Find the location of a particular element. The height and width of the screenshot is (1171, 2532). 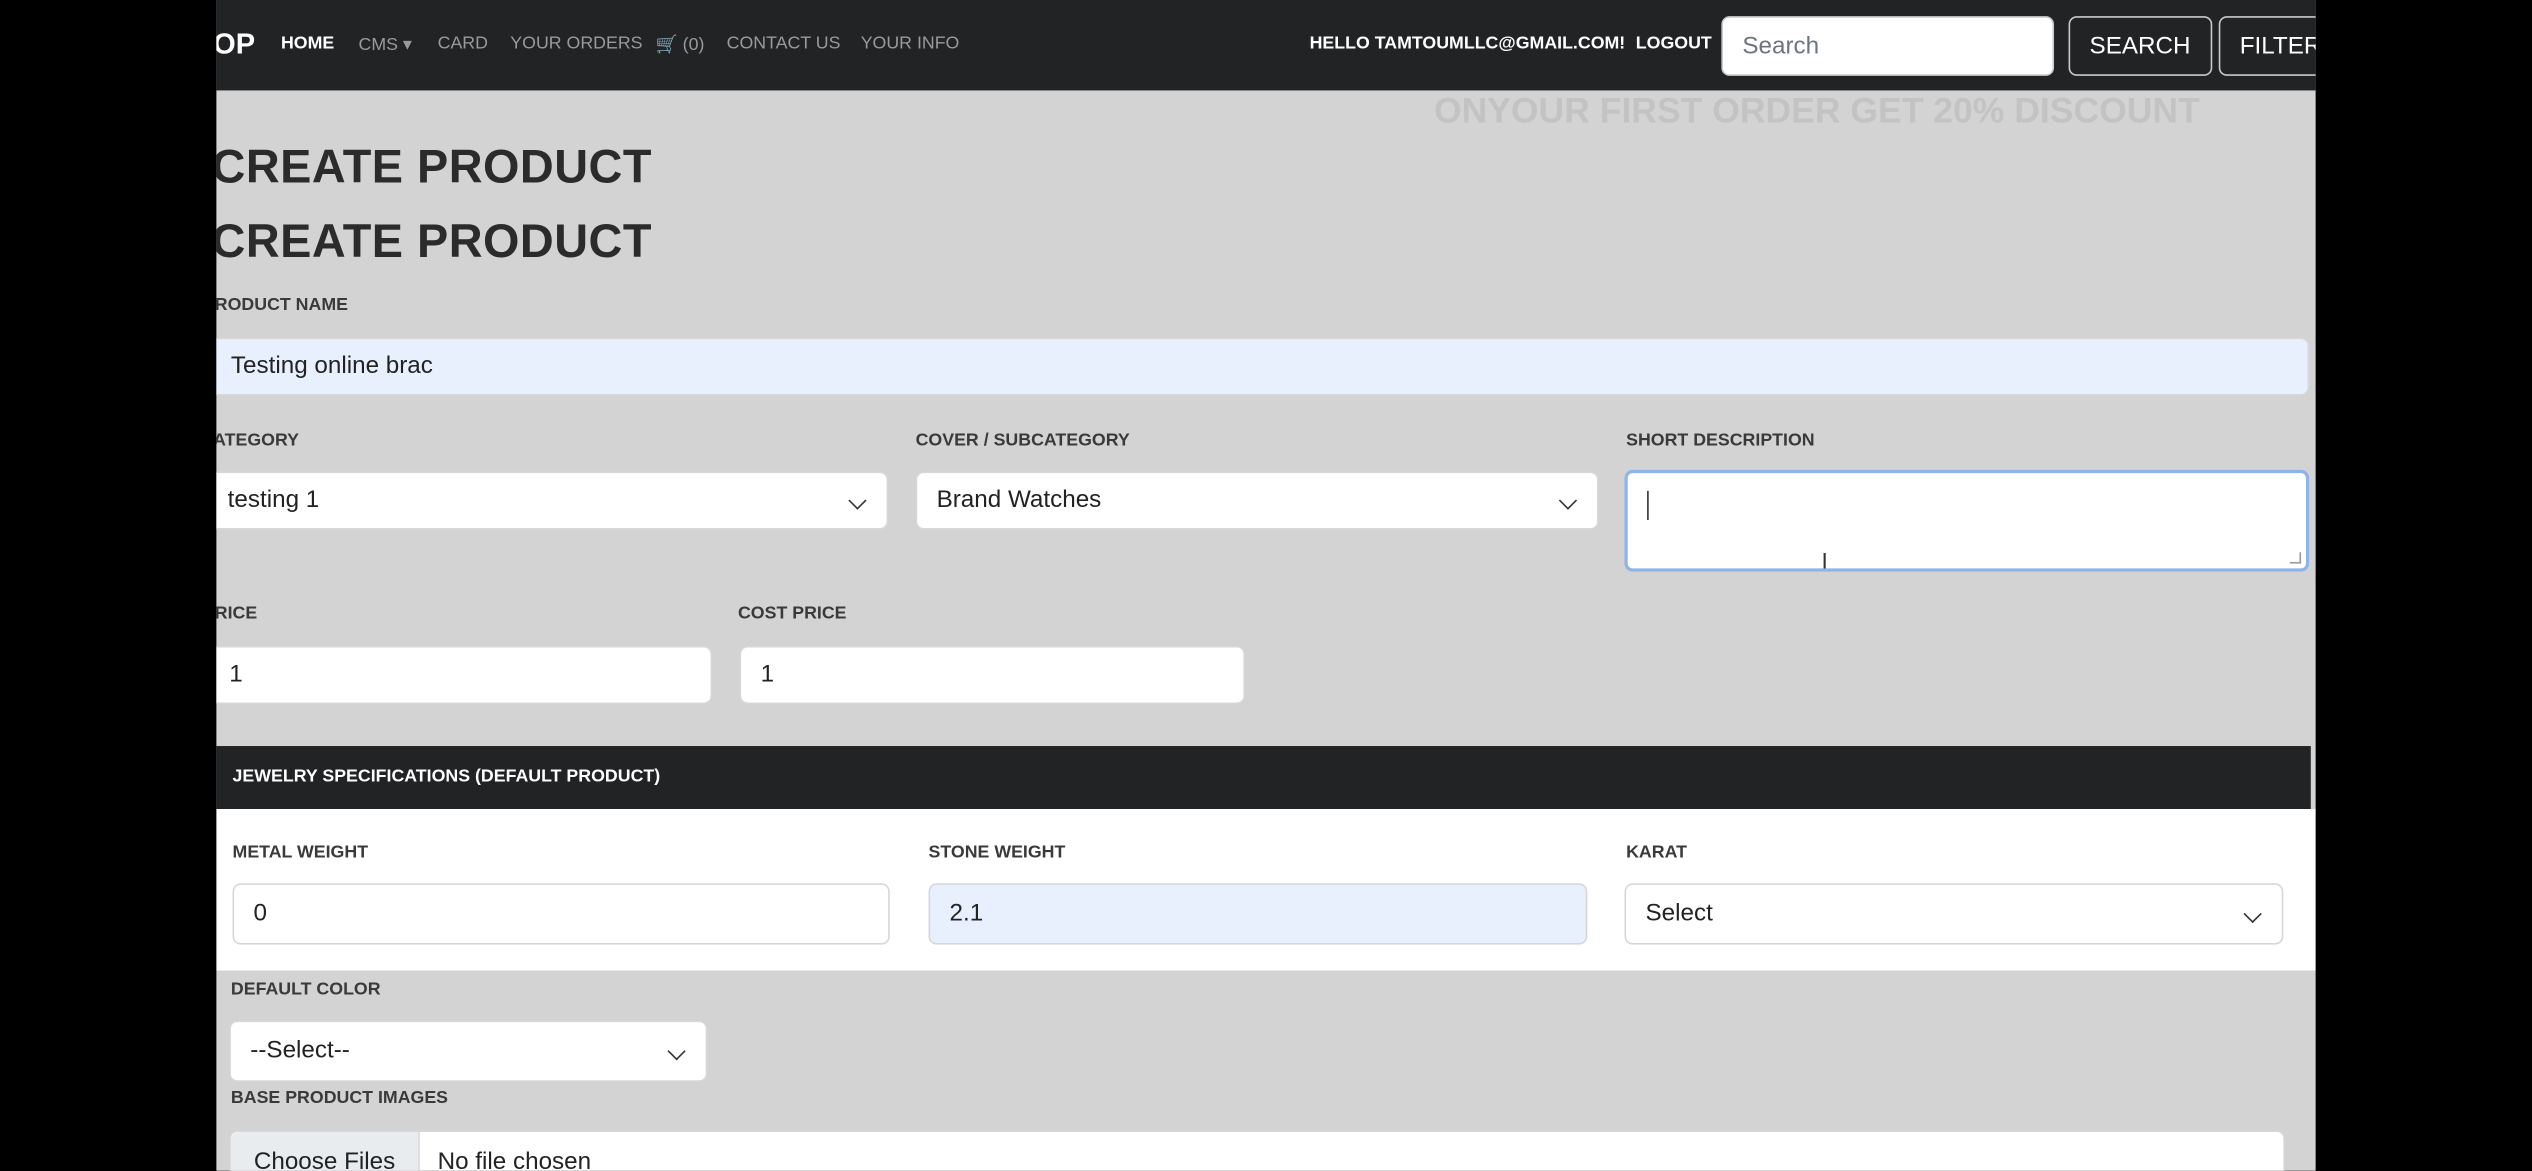

metal-weight-input: 0 is located at coordinates (561, 914).